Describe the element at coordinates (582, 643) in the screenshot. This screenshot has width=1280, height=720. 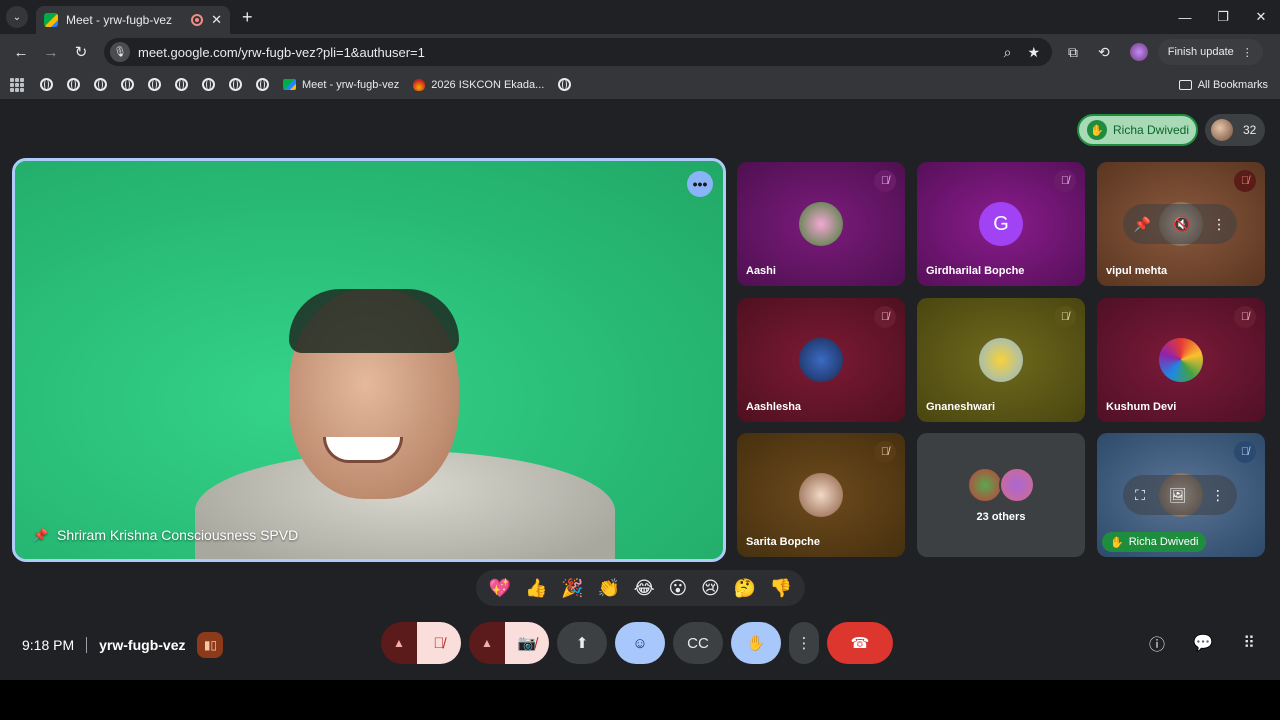
I see `present-screen-button: ⬆` at that location.